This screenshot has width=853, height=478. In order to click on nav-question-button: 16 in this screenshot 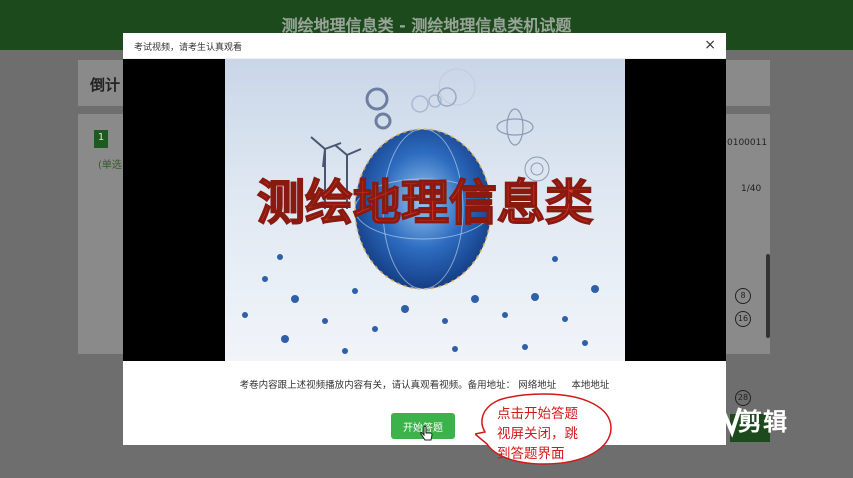, I will do `click(743, 319)`.